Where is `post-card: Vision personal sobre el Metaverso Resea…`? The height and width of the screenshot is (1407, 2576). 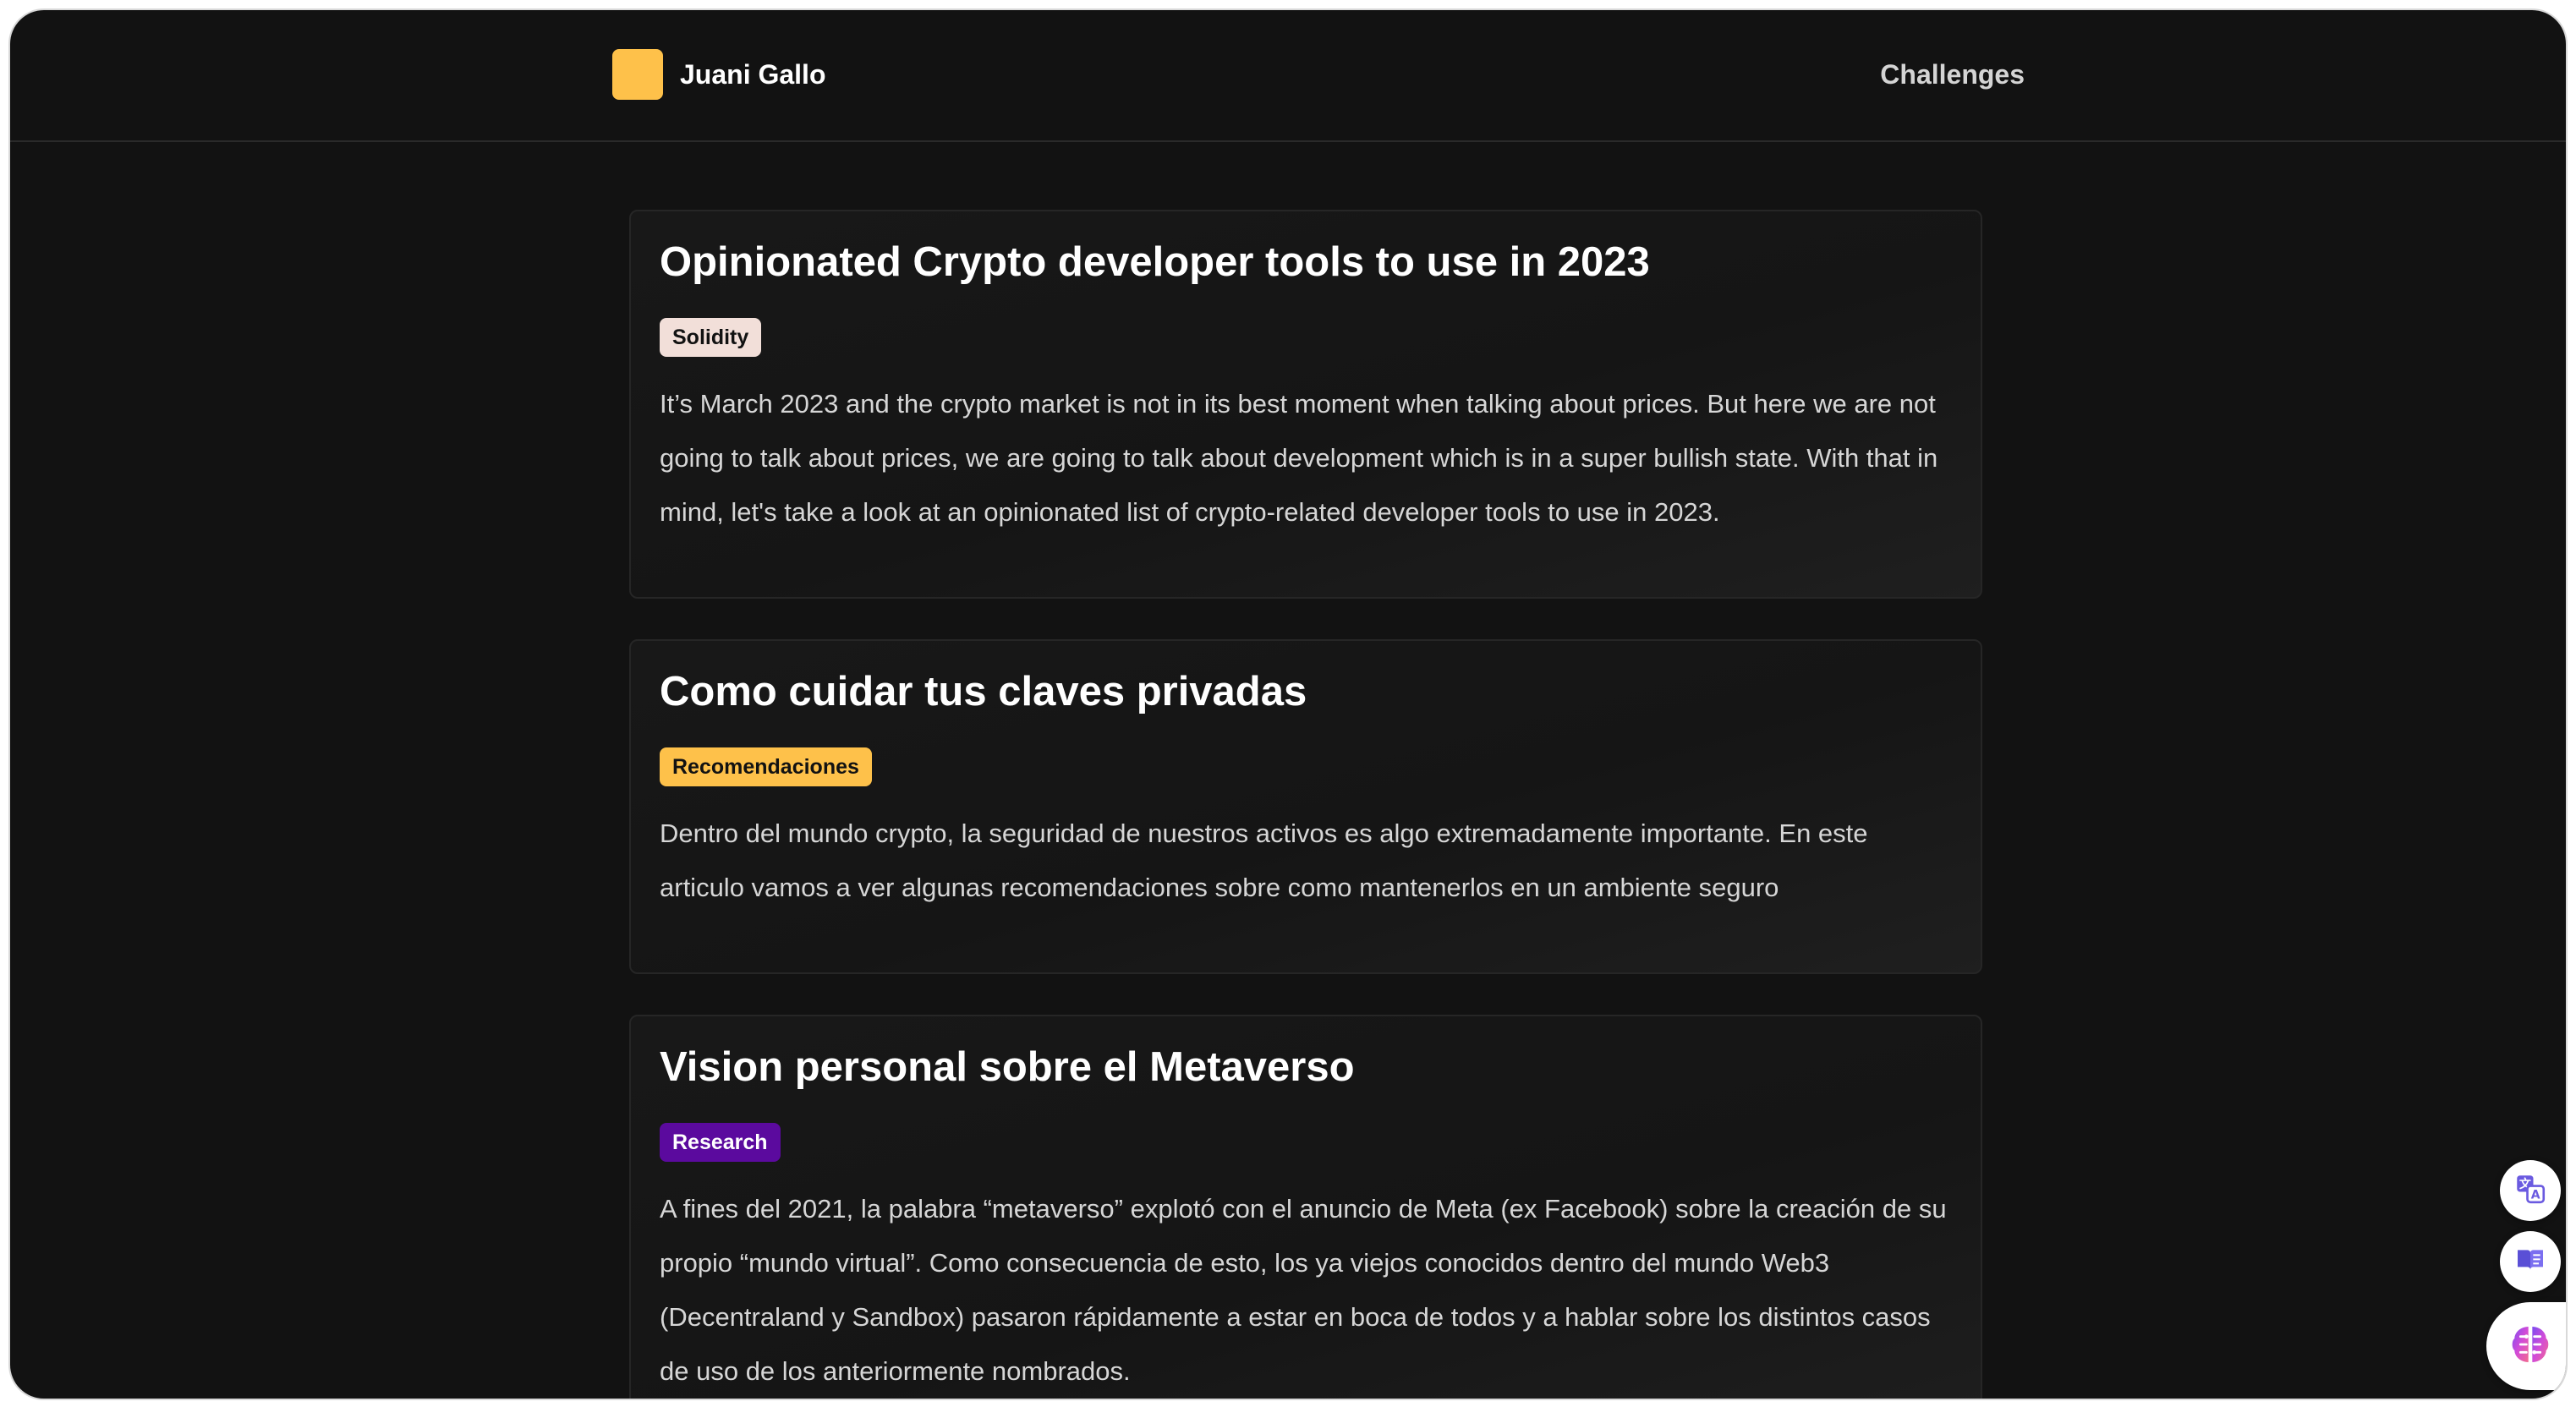 post-card: Vision personal sobre el Metaverso Resea… is located at coordinates (1305, 1207).